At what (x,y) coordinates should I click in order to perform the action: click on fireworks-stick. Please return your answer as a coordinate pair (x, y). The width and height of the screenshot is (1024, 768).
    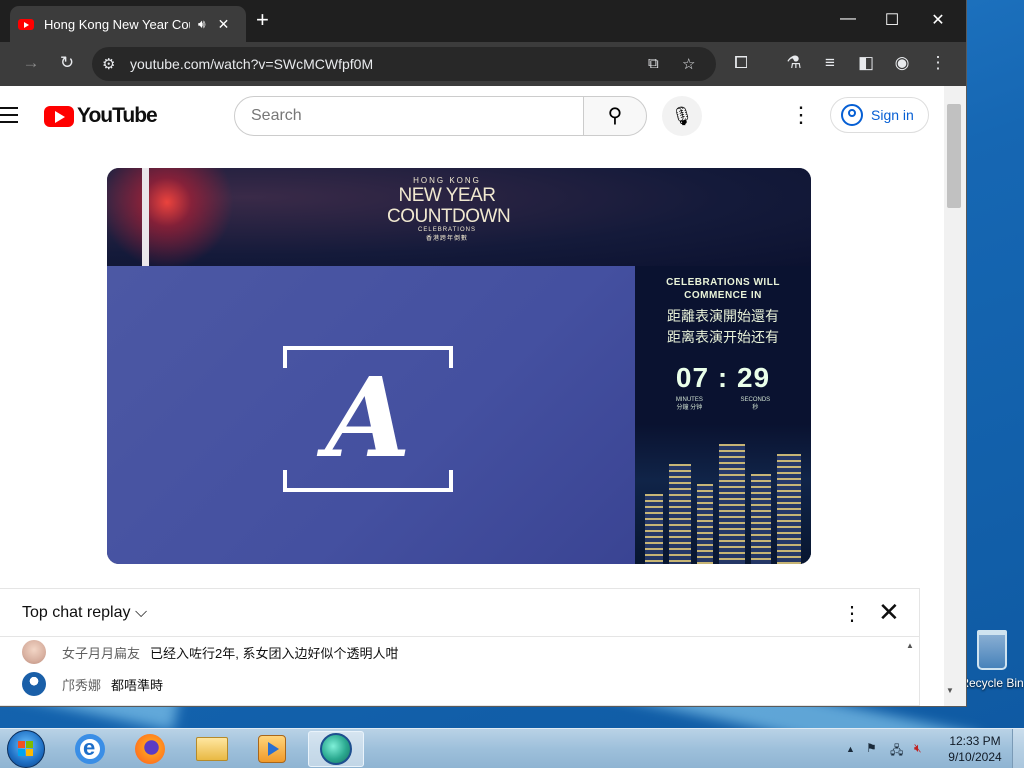
    Looking at the image, I should click on (145, 217).